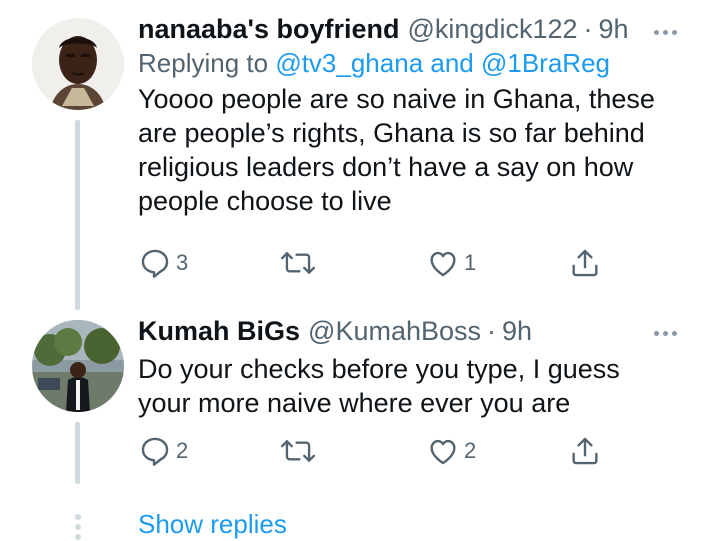  I want to click on tweet-text-line: people choose to live, so click(265, 201).